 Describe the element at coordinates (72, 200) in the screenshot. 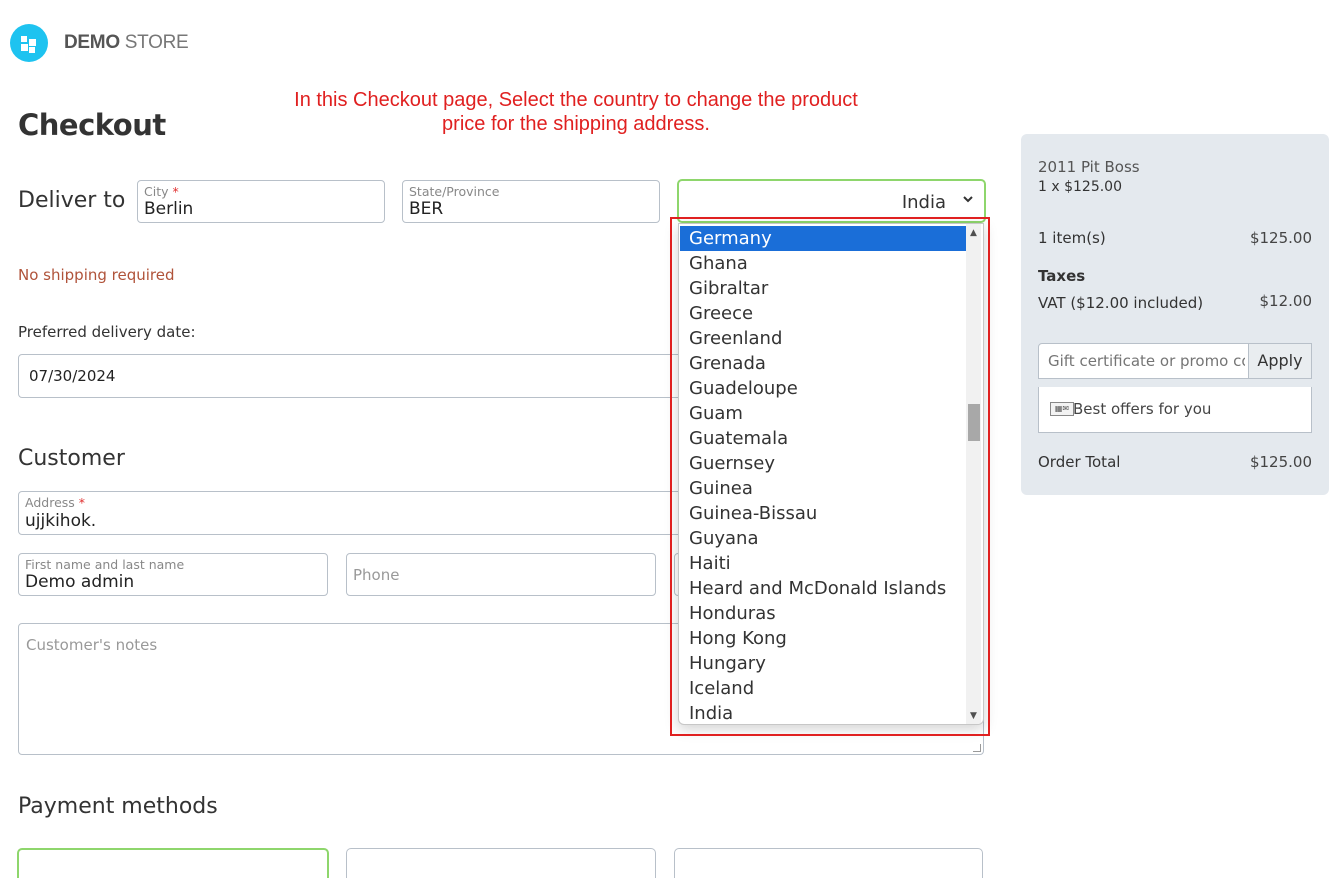

I see `deliver-to-label: Deliver to` at that location.